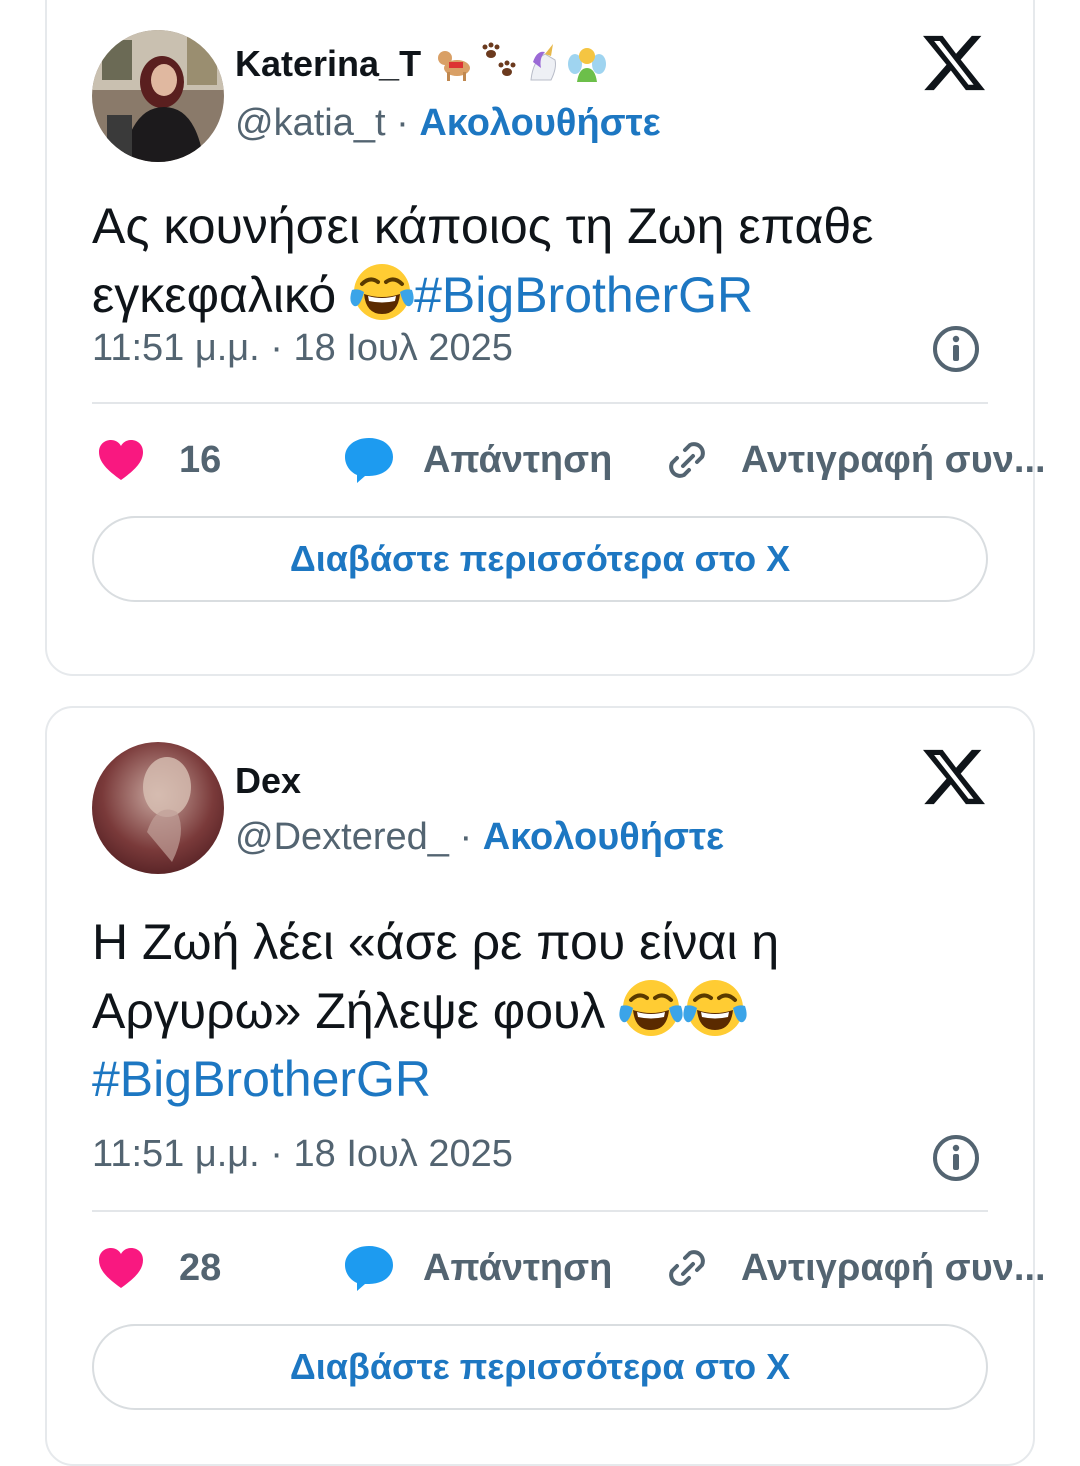 Image resolution: width=1080 pixels, height=1466 pixels. What do you see at coordinates (159, 460) in the screenshot?
I see `like-button: 16` at bounding box center [159, 460].